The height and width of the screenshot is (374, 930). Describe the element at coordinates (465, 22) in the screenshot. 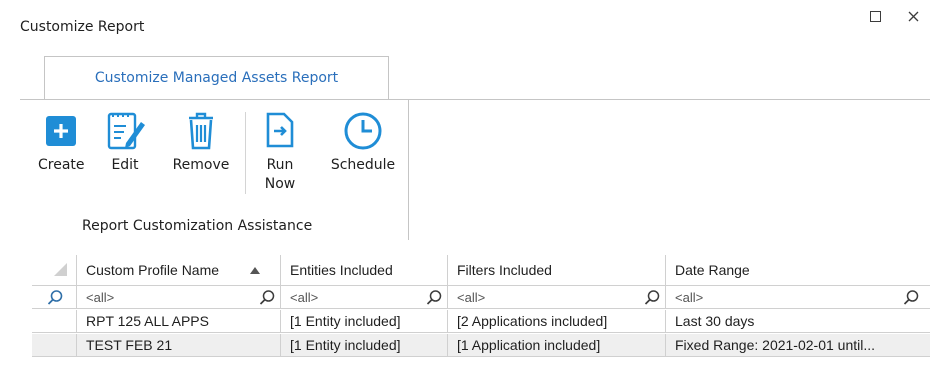

I see `title-bar: Customize Report` at that location.